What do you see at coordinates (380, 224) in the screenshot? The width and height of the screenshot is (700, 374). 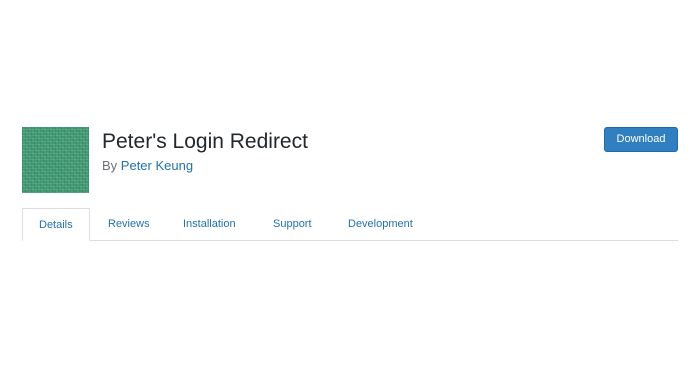 I see `tab-development: Development` at bounding box center [380, 224].